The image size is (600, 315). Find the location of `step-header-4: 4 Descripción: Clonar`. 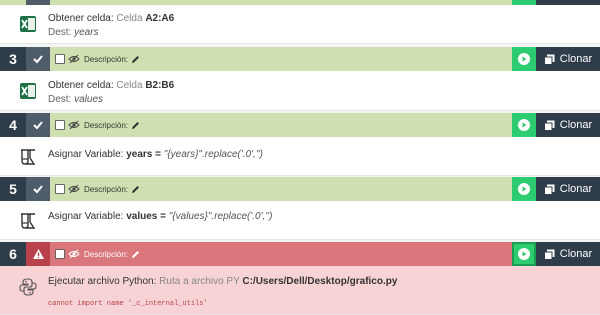

step-header-4: 4 Descripción: Clonar is located at coordinates (300, 125).